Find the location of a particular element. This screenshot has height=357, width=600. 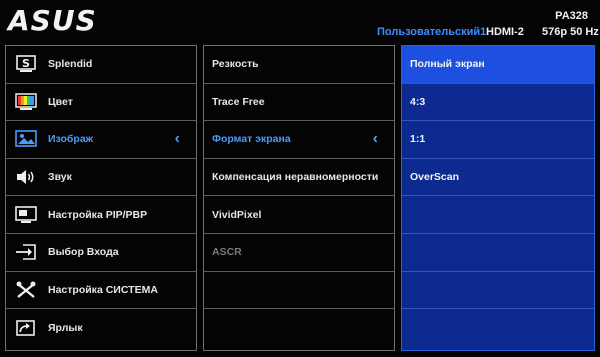

menu-item-label: Цвет is located at coordinates (60, 101).